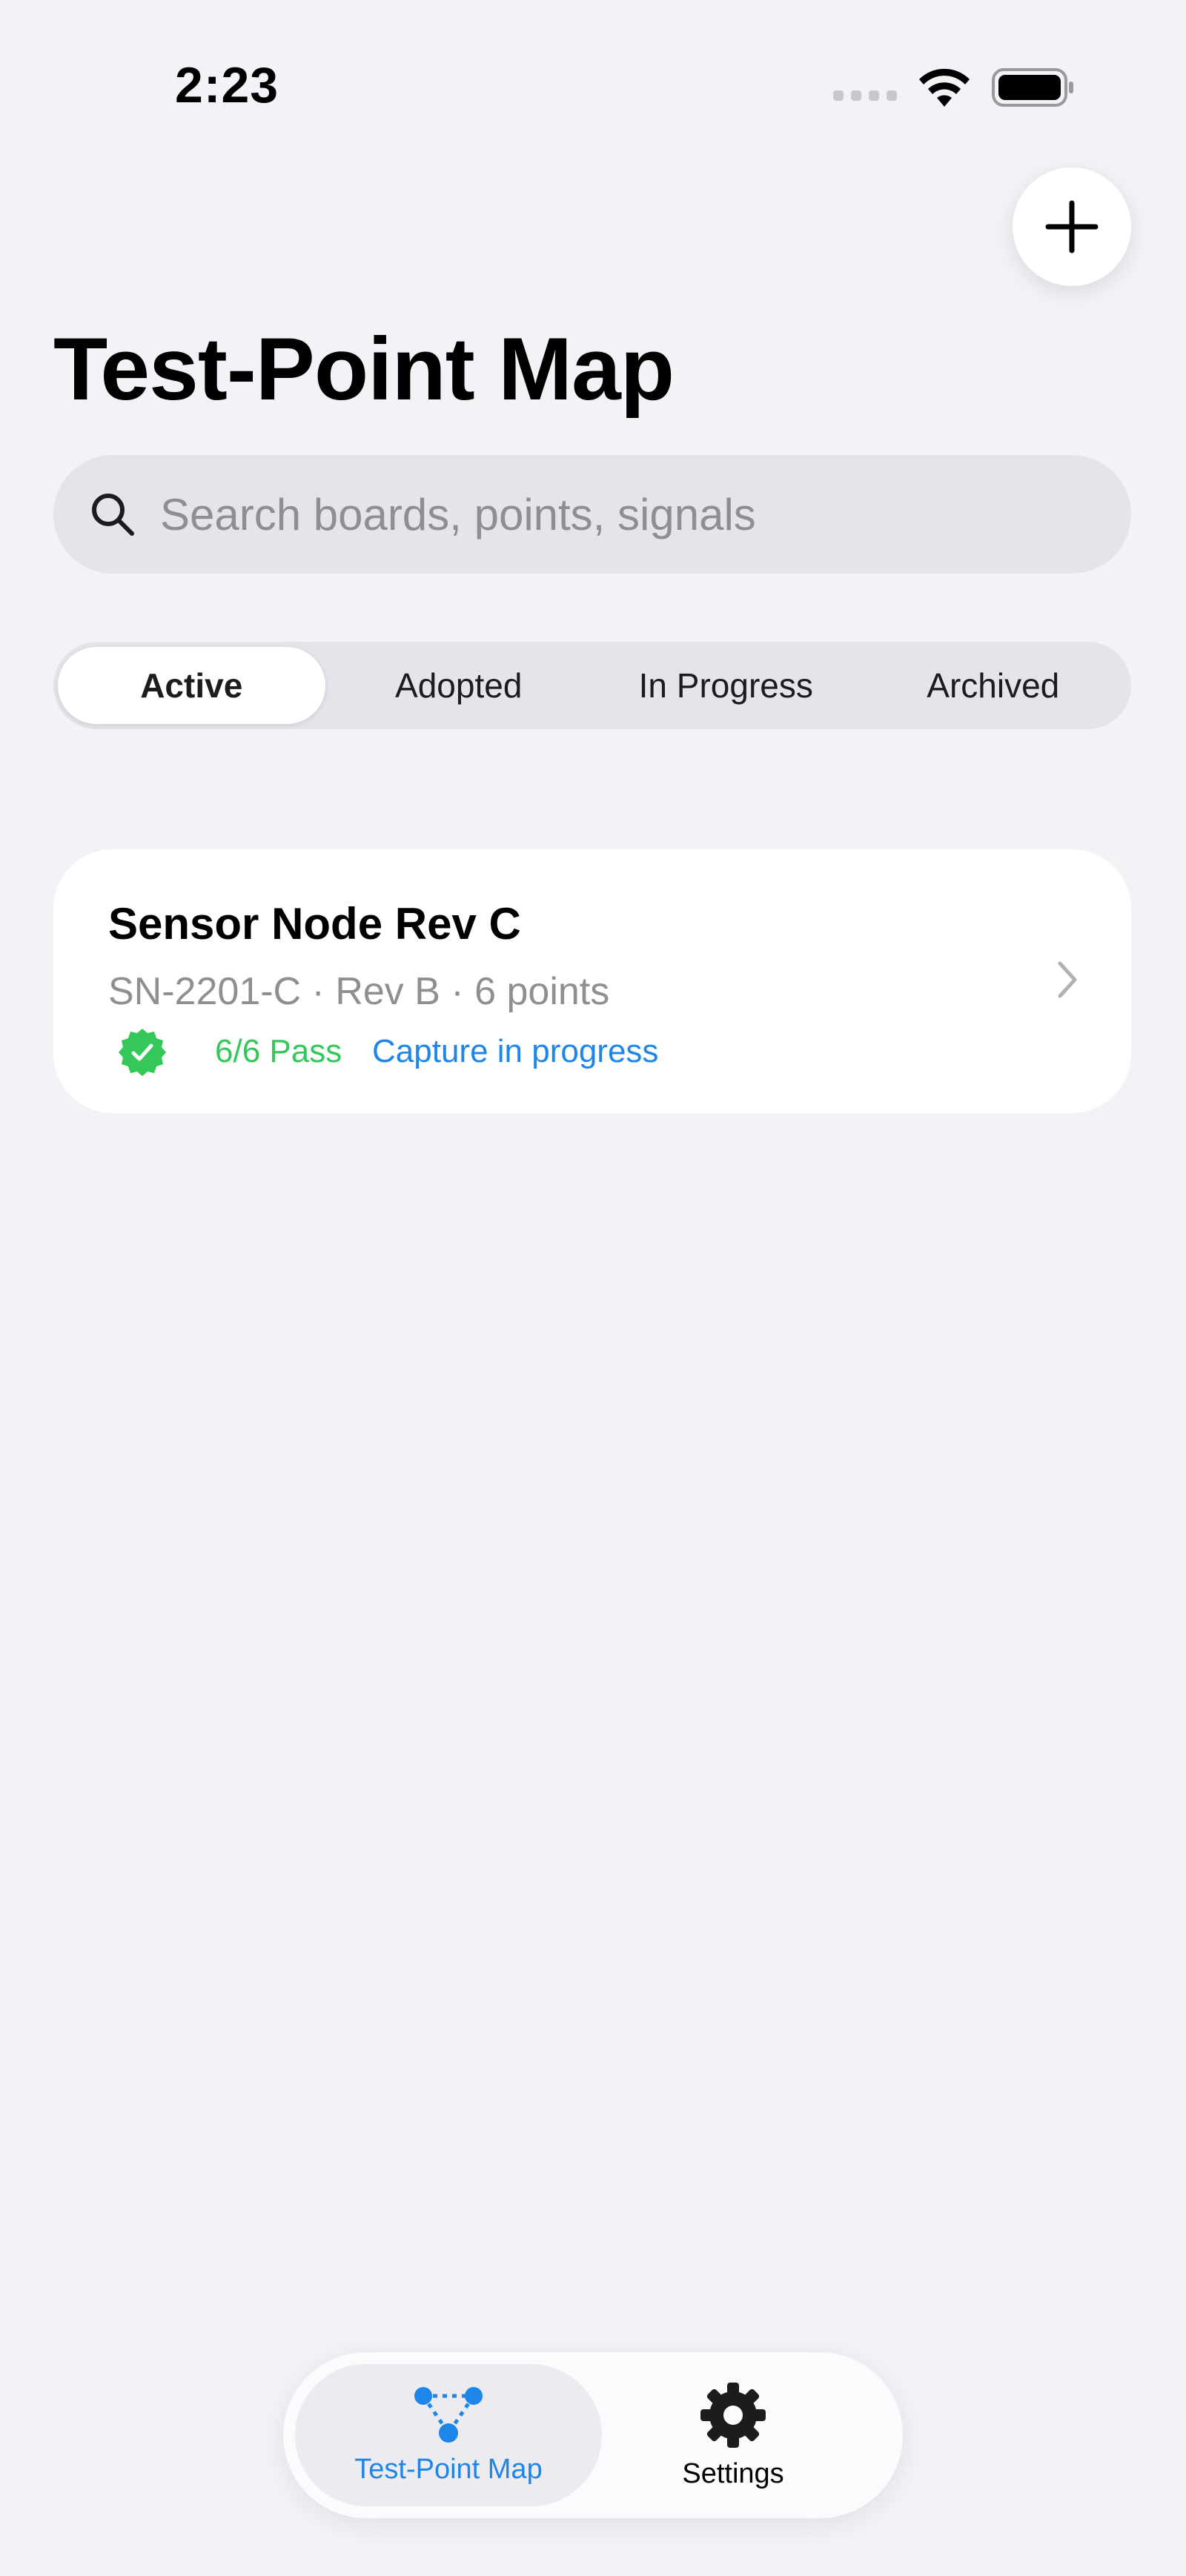  What do you see at coordinates (191, 685) in the screenshot?
I see `segment-active: Active` at bounding box center [191, 685].